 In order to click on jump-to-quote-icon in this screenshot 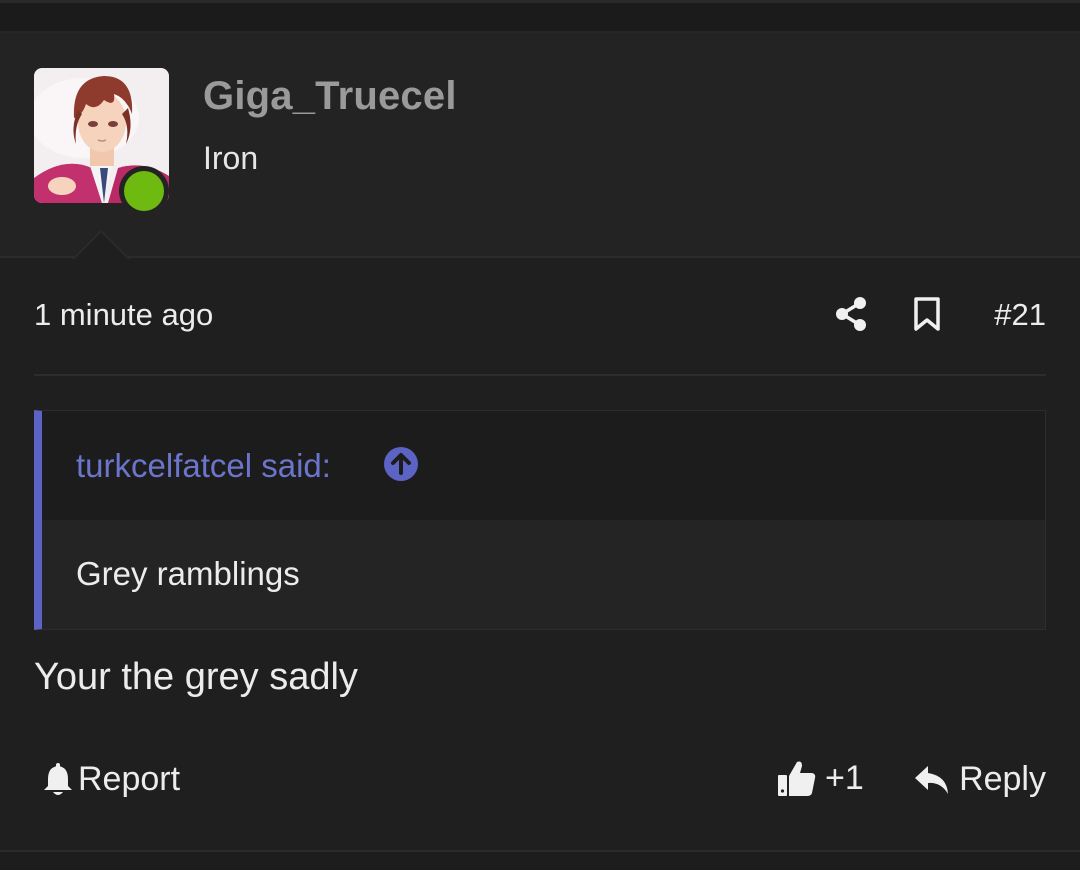, I will do `click(401, 464)`.